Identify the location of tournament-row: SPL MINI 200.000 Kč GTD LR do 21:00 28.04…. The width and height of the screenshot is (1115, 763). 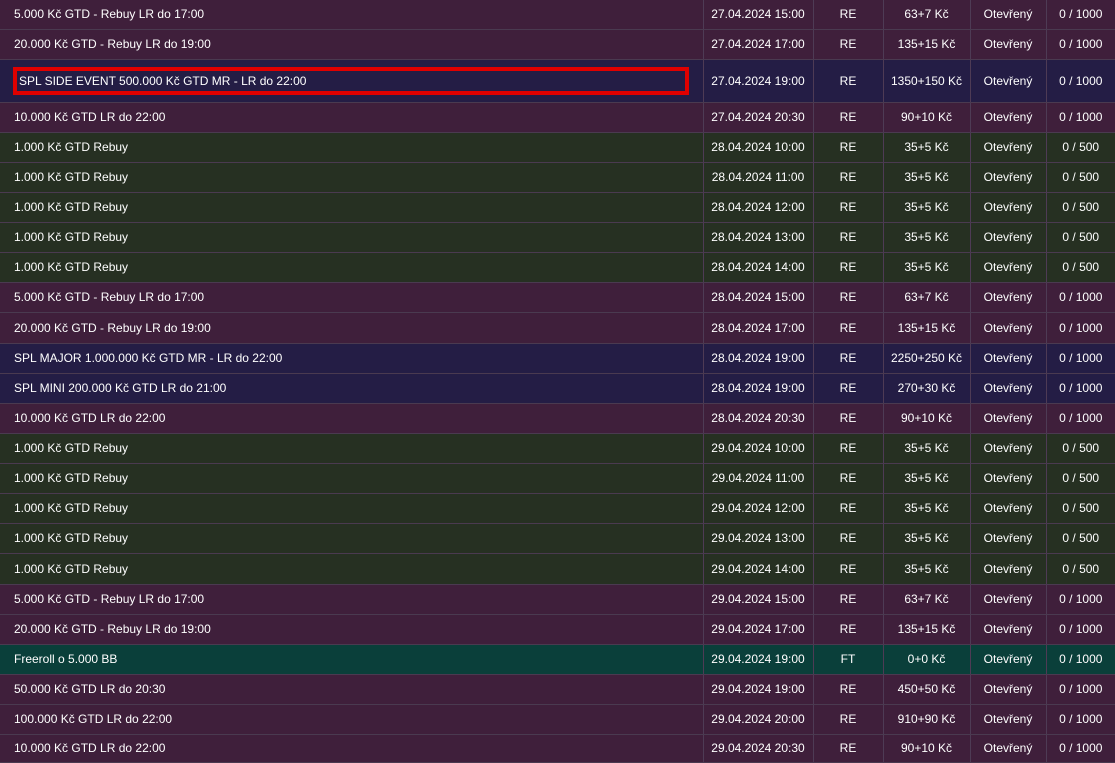
(557, 388).